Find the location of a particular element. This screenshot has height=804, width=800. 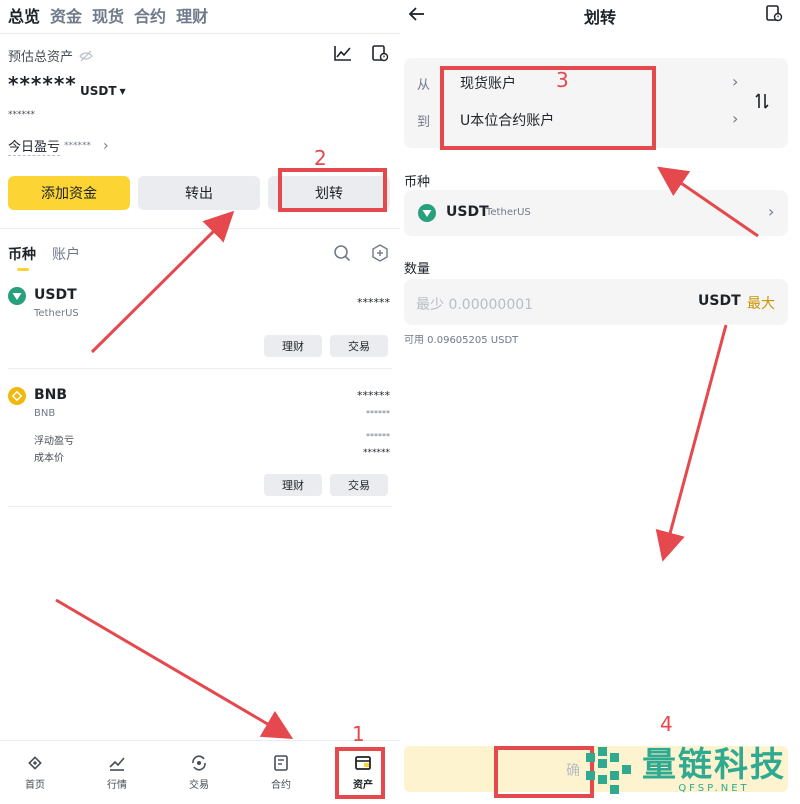

watermark-logo-icon is located at coordinates (608, 770).